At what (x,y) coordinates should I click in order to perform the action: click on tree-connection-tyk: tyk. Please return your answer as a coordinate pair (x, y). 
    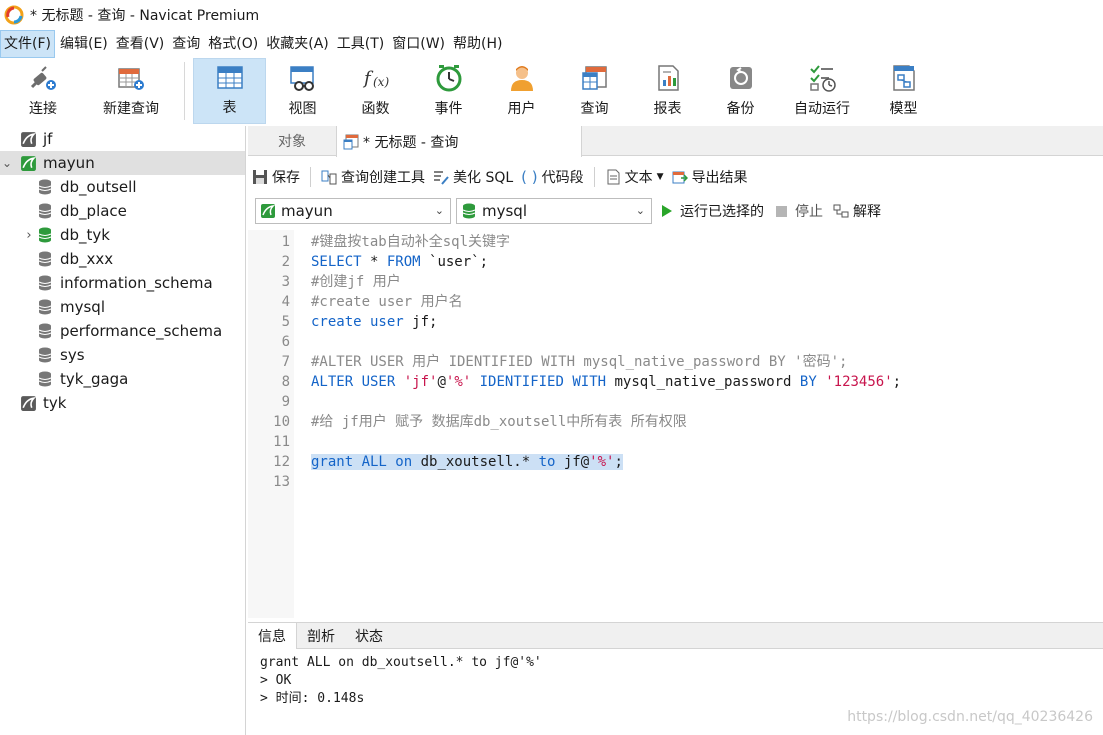
    Looking at the image, I should click on (122, 403).